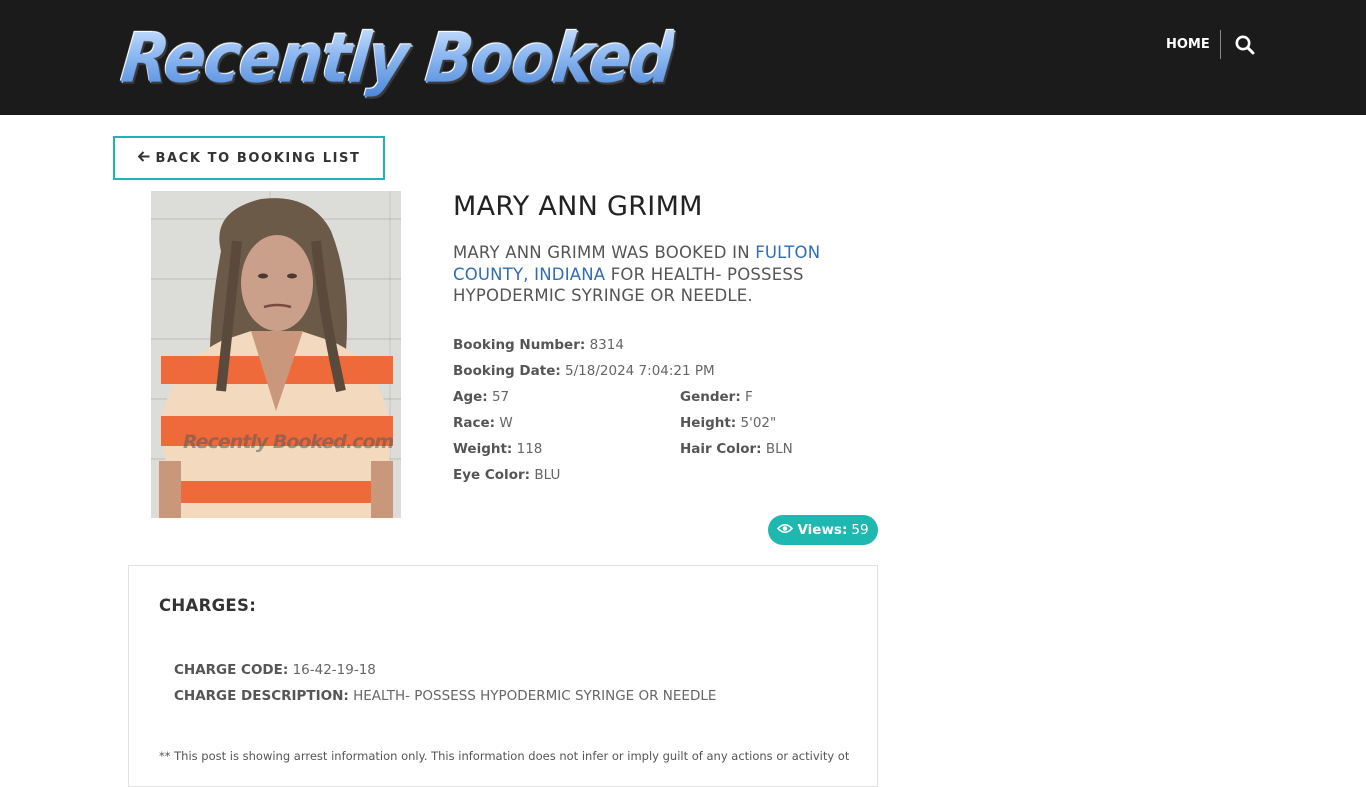 The width and height of the screenshot is (1366, 787). What do you see at coordinates (492, 475) in the screenshot?
I see `eye-color-label: Eye Color:` at bounding box center [492, 475].